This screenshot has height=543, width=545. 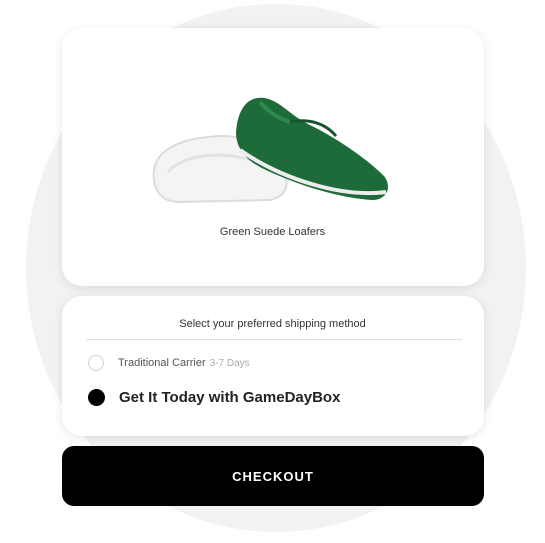 I want to click on radio-checked-icon, so click(x=96, y=397).